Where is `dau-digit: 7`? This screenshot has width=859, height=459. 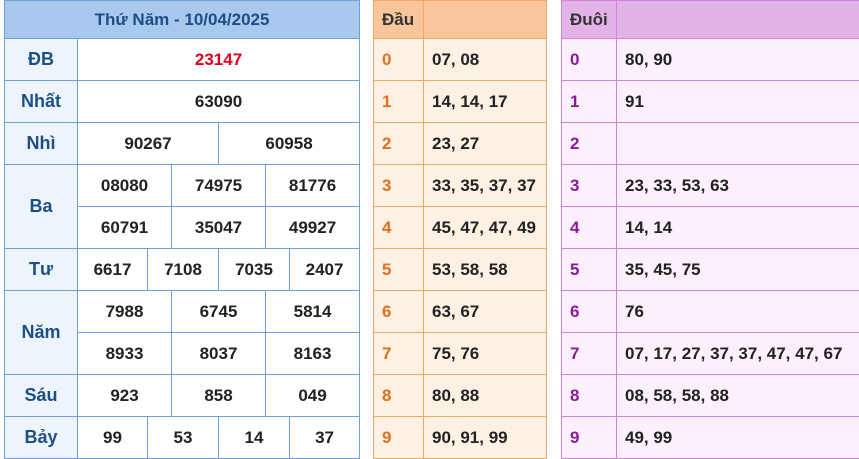 dau-digit: 7 is located at coordinates (399, 354).